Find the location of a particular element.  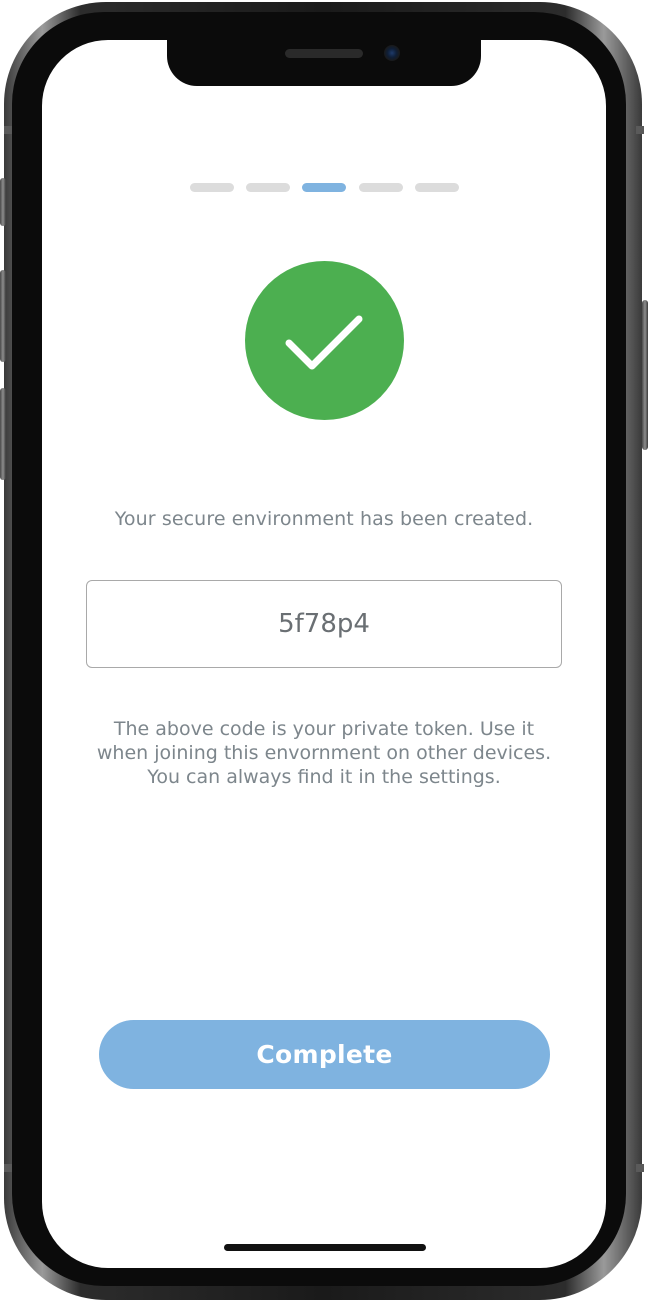

antenna-line-left-bottom is located at coordinates (8, 1168).